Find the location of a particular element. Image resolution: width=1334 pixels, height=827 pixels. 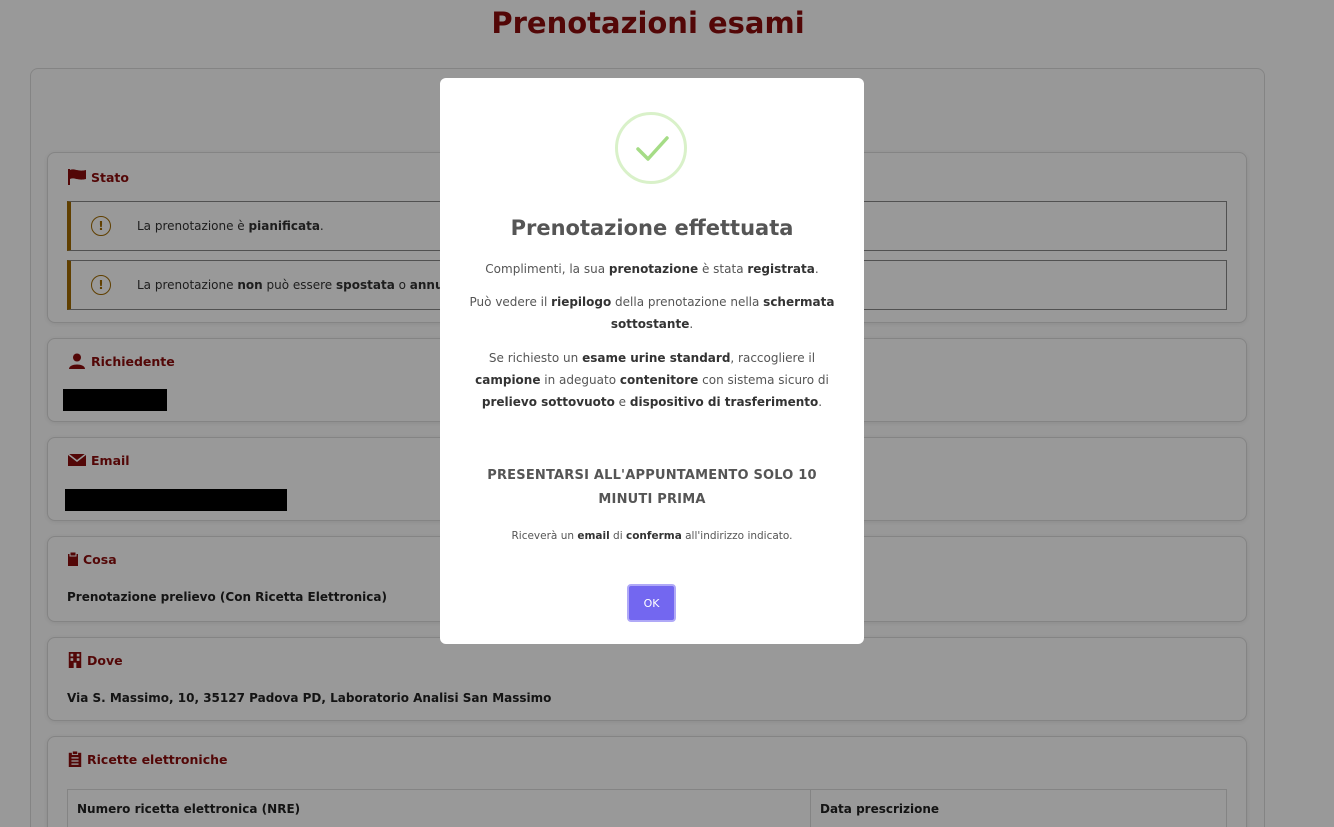

success-check-icon is located at coordinates (651, 148).